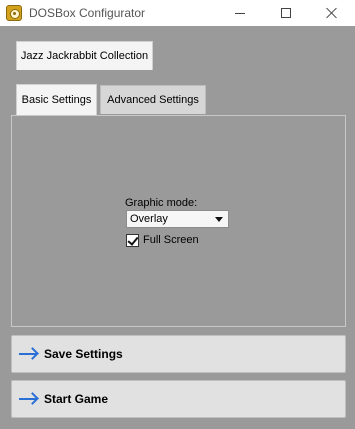 This screenshot has width=355, height=429. Describe the element at coordinates (83, 354) in the screenshot. I see `save-settings-label: Save Settings` at that location.